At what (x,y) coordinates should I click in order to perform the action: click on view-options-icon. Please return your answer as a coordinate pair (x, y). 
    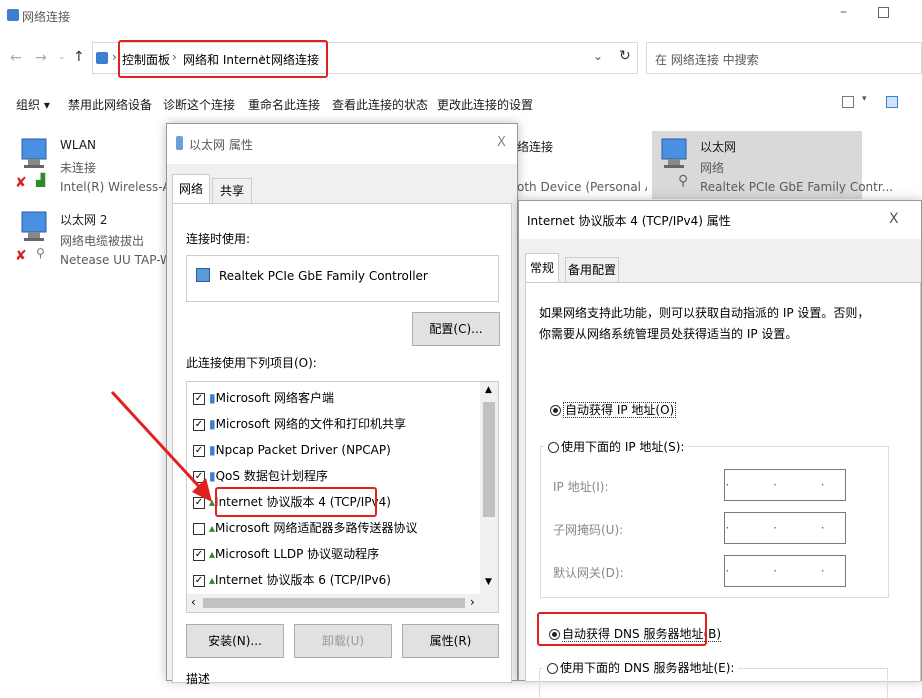
    Looking at the image, I should click on (848, 102).